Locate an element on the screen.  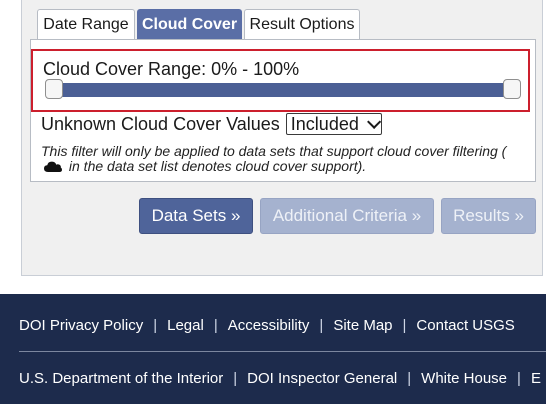
unknown-cloud-cover-label: Unknown Cloud Cover Values is located at coordinates (160, 123).